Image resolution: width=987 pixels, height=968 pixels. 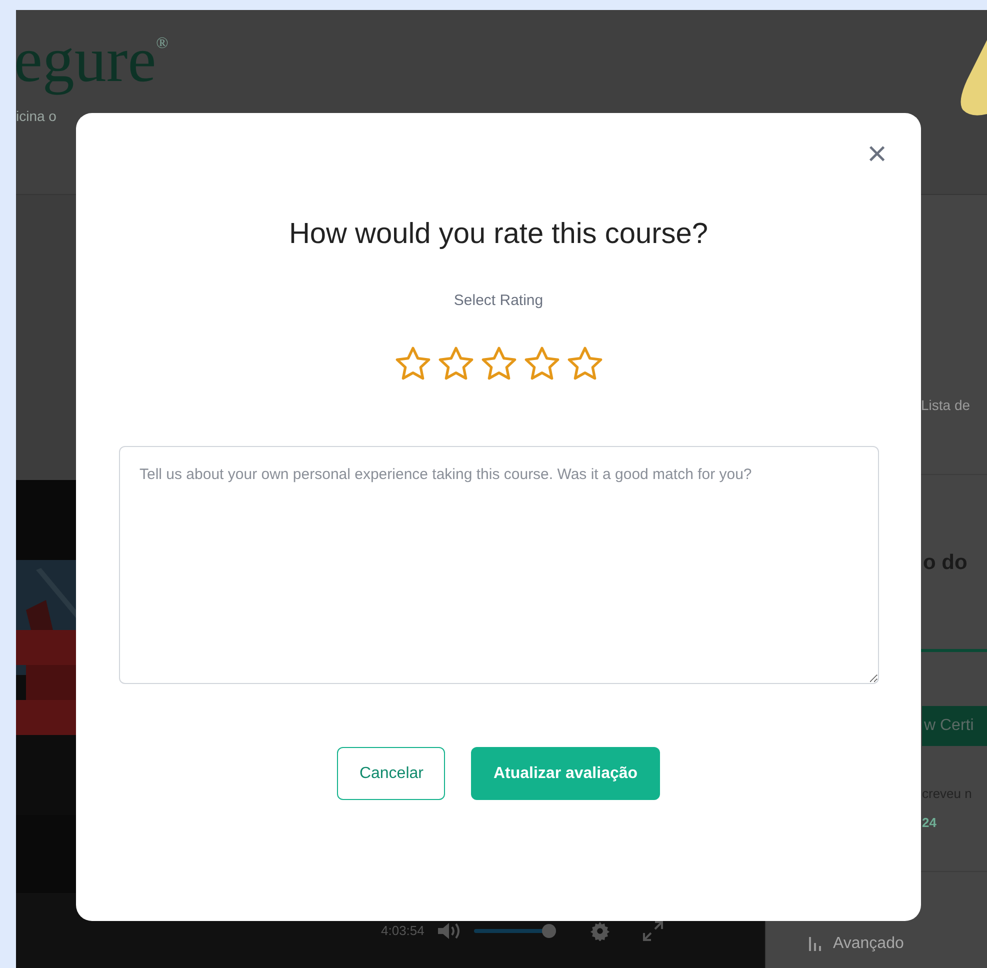 What do you see at coordinates (162, 44) in the screenshot?
I see `registered-mark: ®` at bounding box center [162, 44].